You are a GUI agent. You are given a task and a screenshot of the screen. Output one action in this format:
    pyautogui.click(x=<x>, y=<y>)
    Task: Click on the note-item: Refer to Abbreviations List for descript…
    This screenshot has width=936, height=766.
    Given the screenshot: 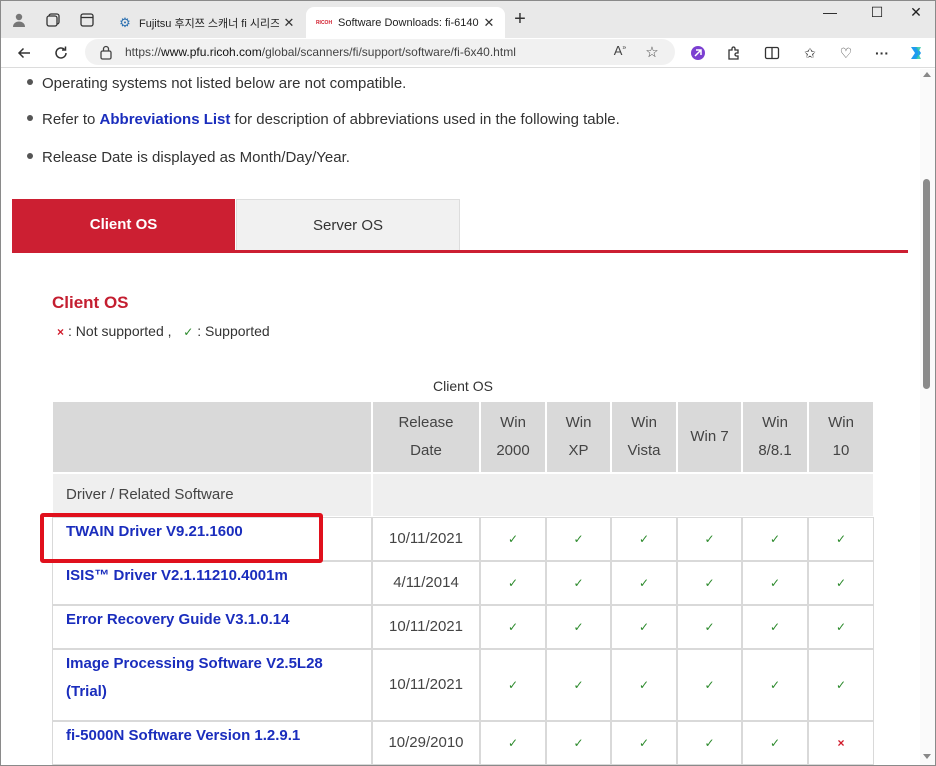 What is the action you would take?
    pyautogui.click(x=323, y=119)
    